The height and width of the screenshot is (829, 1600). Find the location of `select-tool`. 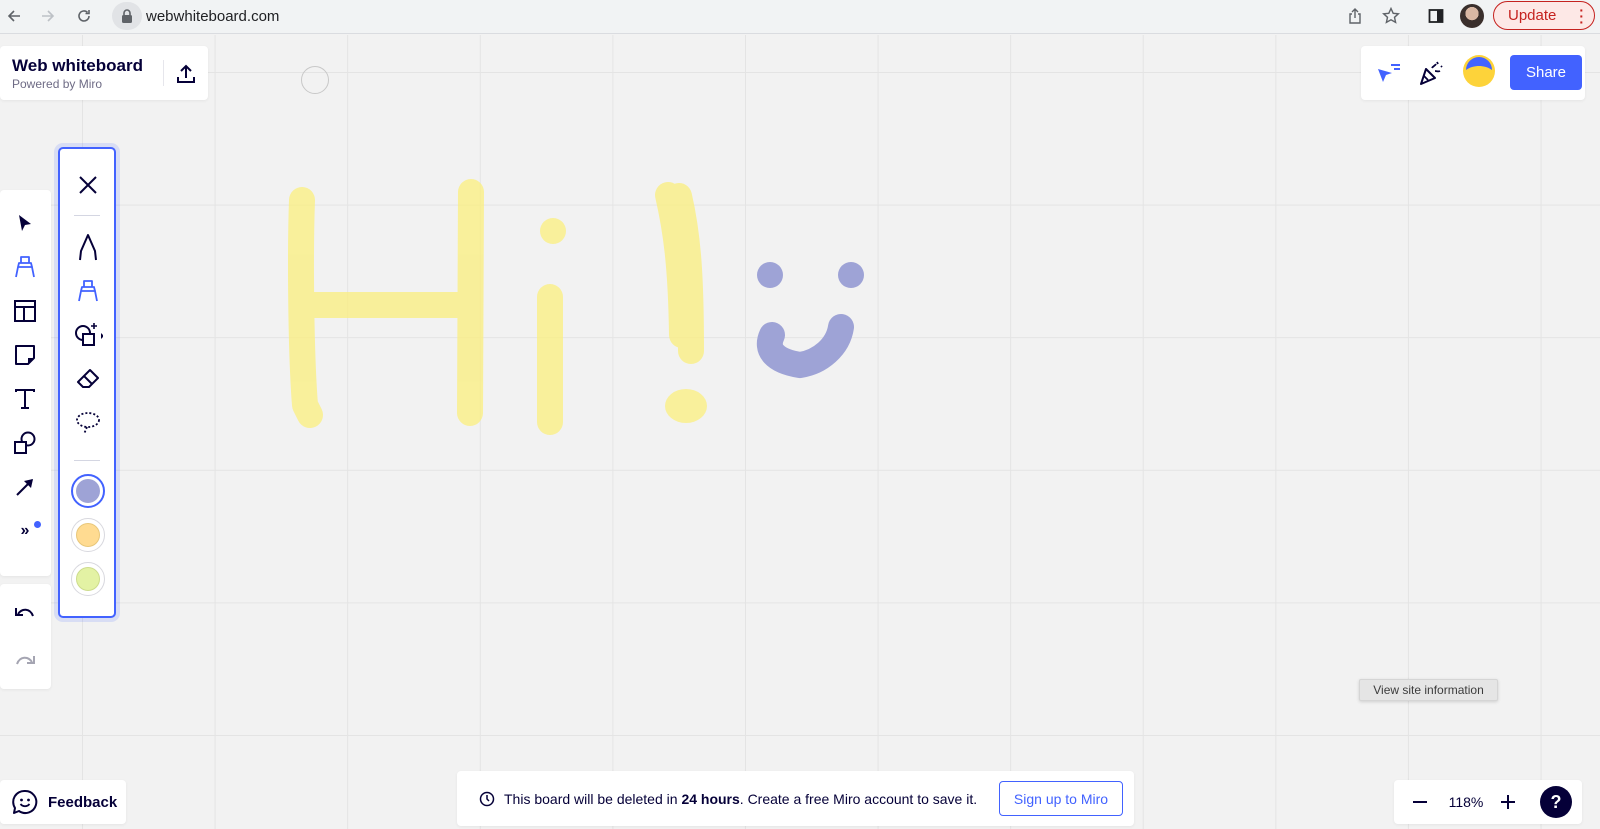

select-tool is located at coordinates (25, 223).